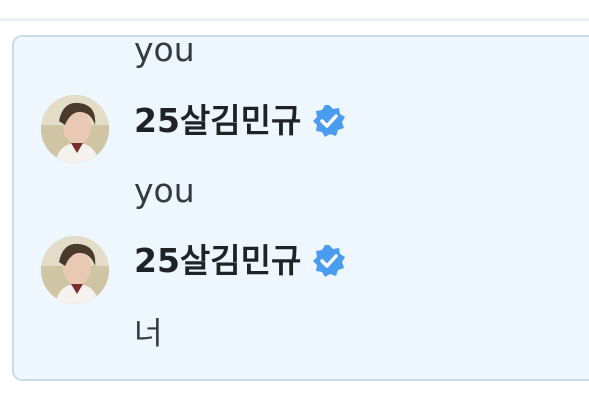 Image resolution: width=589 pixels, height=405 pixels. Describe the element at coordinates (164, 52) in the screenshot. I see `previous-message-text: you` at that location.